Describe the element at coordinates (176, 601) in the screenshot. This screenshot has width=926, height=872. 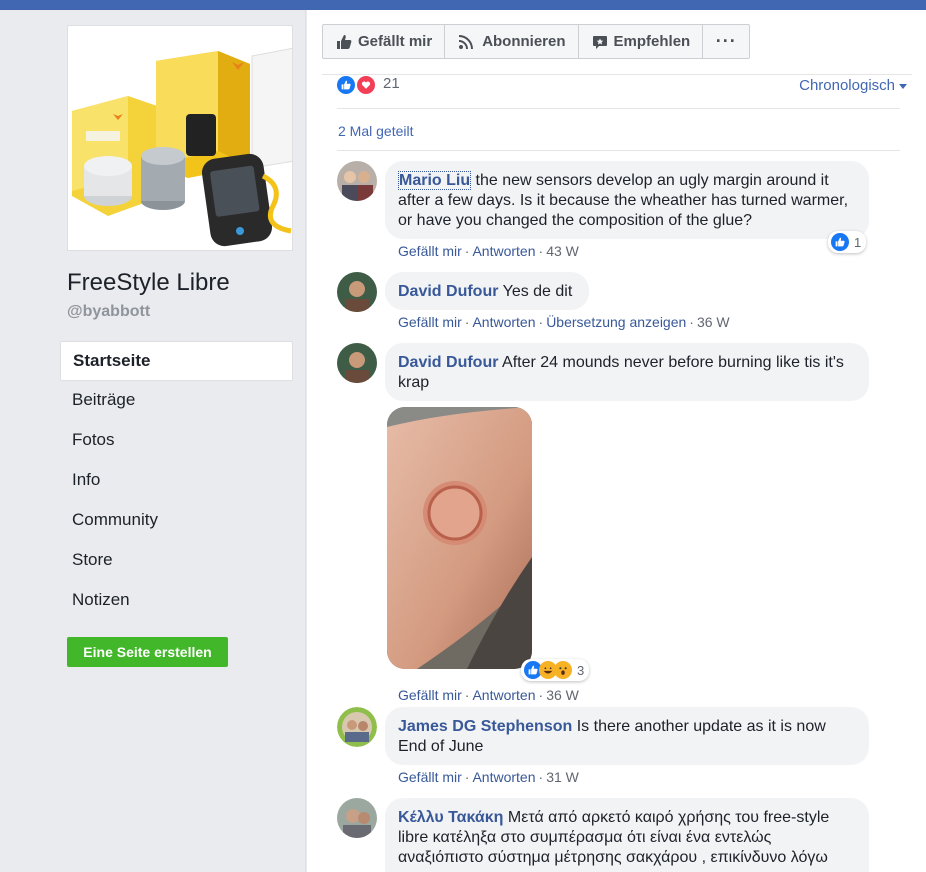
I see `nav-item-notizen: Notizen` at that location.